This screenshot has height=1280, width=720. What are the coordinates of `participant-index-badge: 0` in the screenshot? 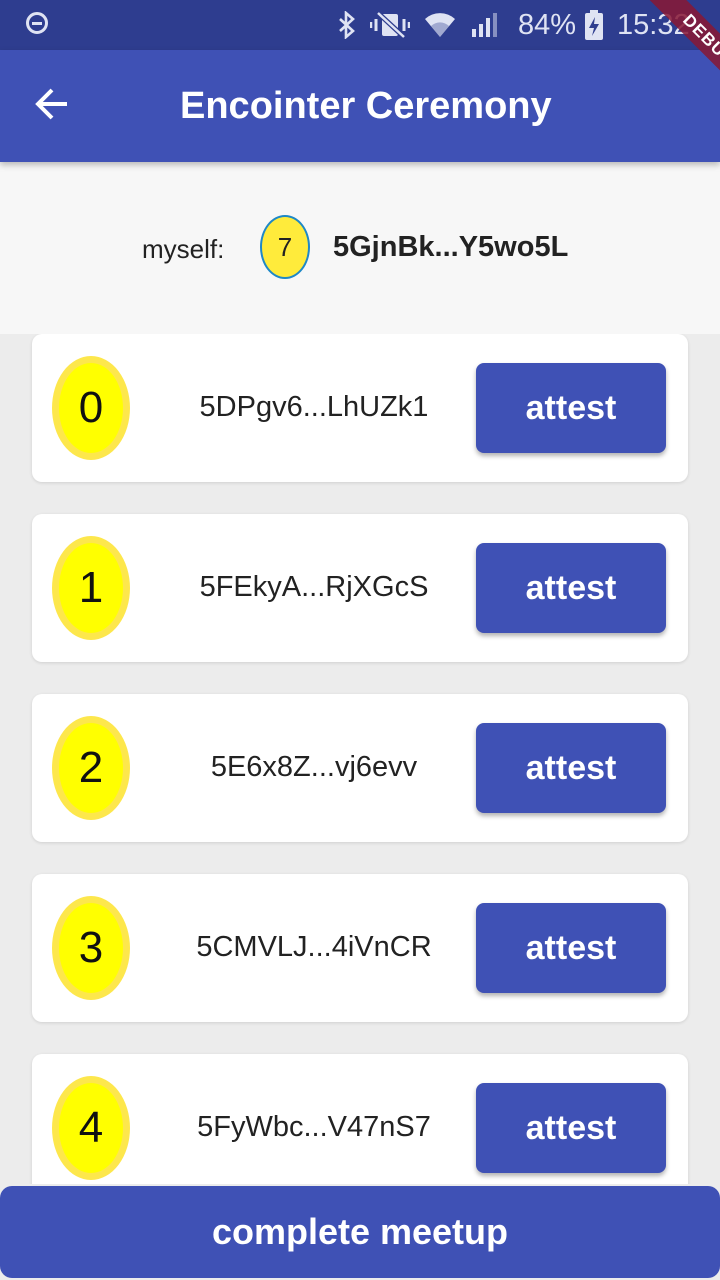 It's located at (91, 408).